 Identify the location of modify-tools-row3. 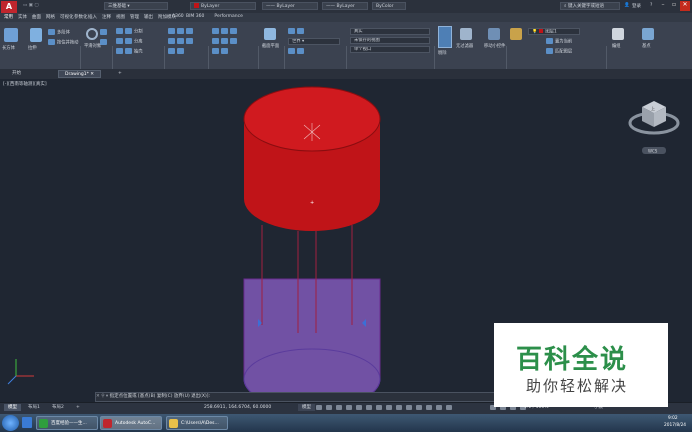
(221, 51).